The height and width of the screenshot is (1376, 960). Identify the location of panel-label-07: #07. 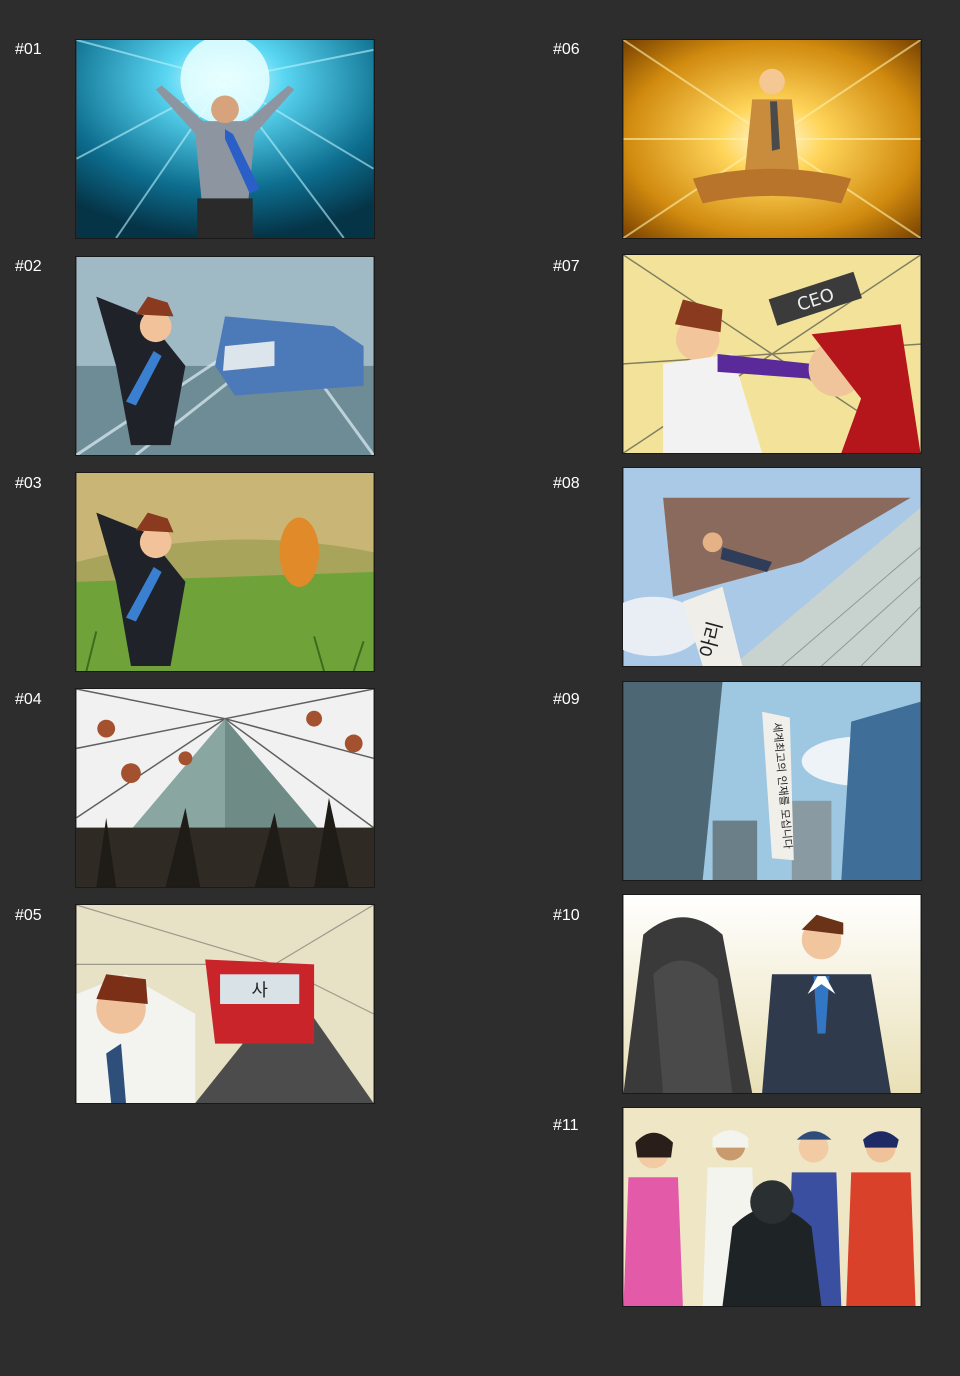
(566, 266).